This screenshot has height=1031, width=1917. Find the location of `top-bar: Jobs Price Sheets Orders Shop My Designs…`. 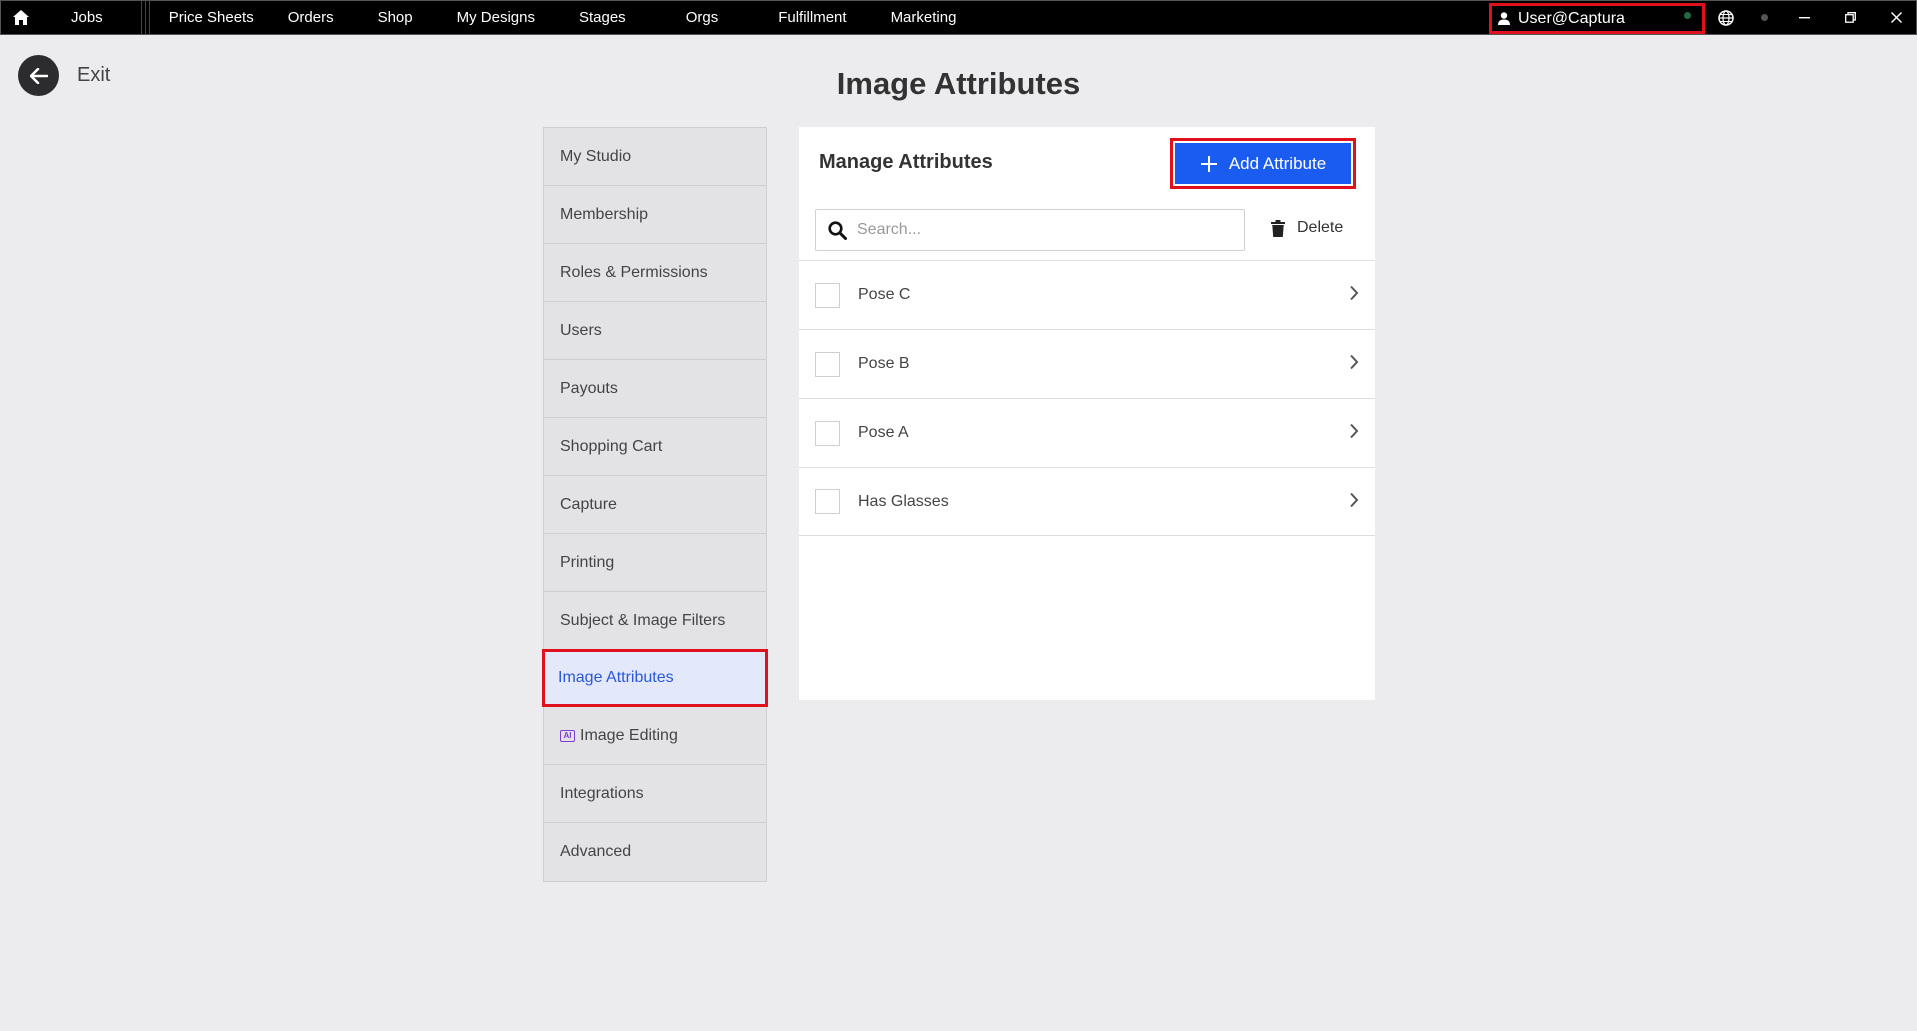

top-bar: Jobs Price Sheets Orders Shop My Designs… is located at coordinates (958, 17).